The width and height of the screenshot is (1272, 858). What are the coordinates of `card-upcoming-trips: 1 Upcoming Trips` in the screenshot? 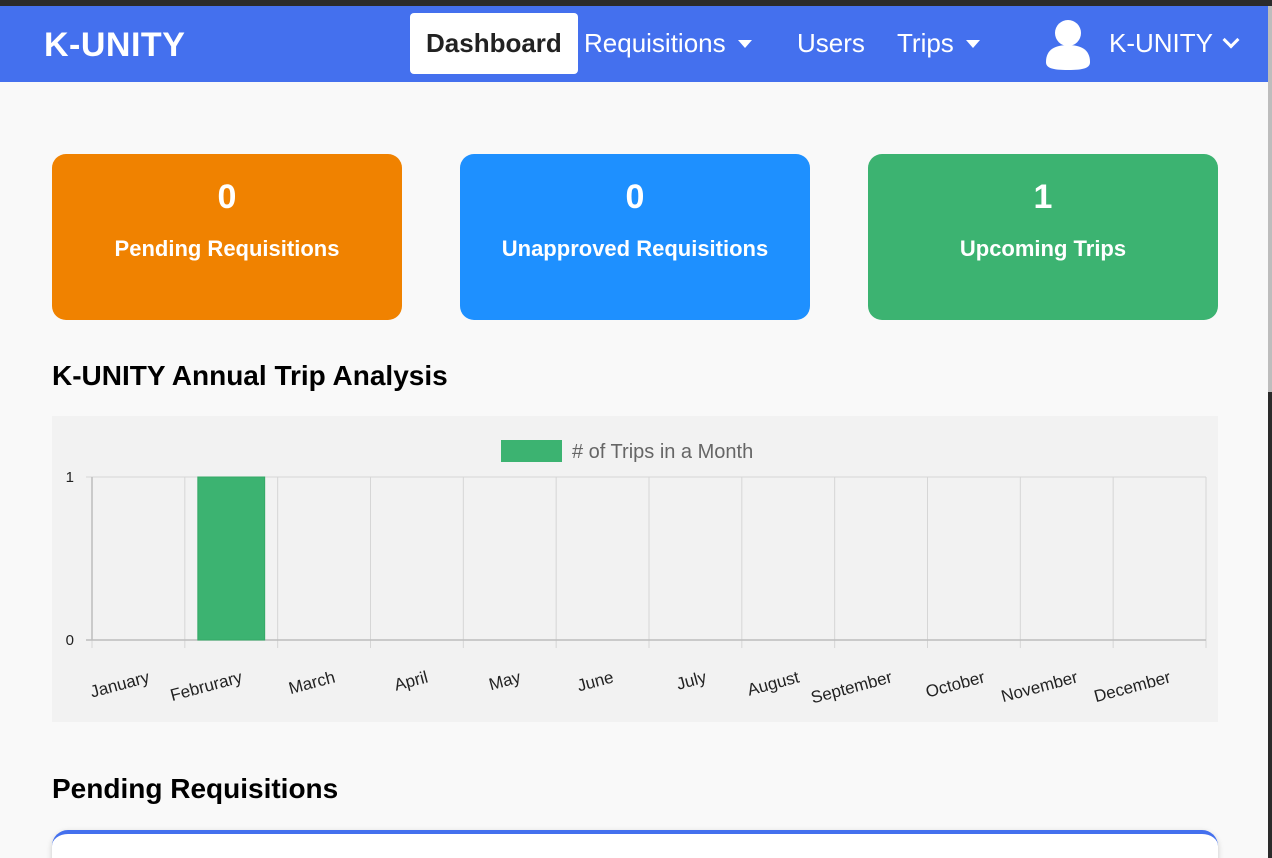 It's located at (1043, 237).